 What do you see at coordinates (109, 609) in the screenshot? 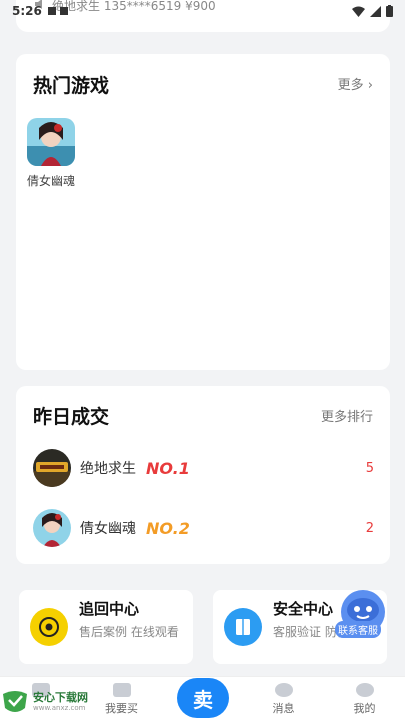
I see `service-title: 追回中心` at bounding box center [109, 609].